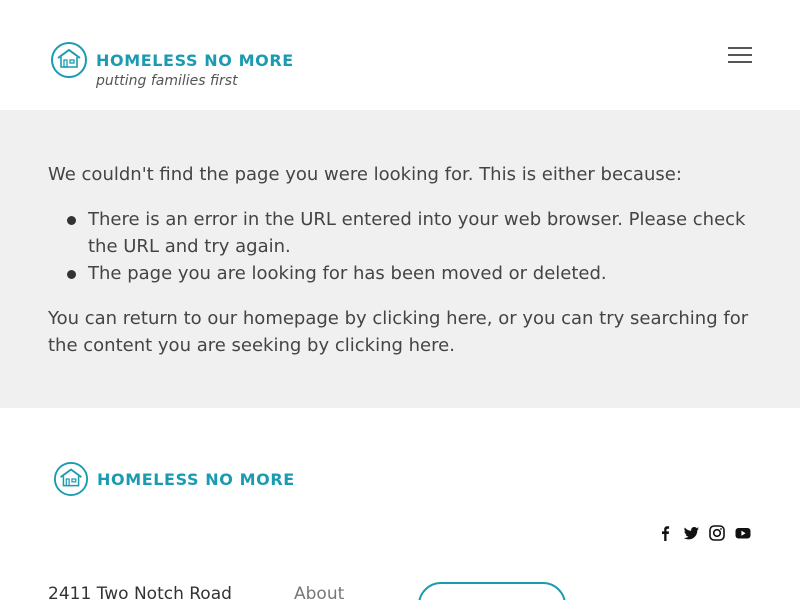  Describe the element at coordinates (196, 479) in the screenshot. I see `footer-logo-name: HOMELESS NO MORE` at that location.